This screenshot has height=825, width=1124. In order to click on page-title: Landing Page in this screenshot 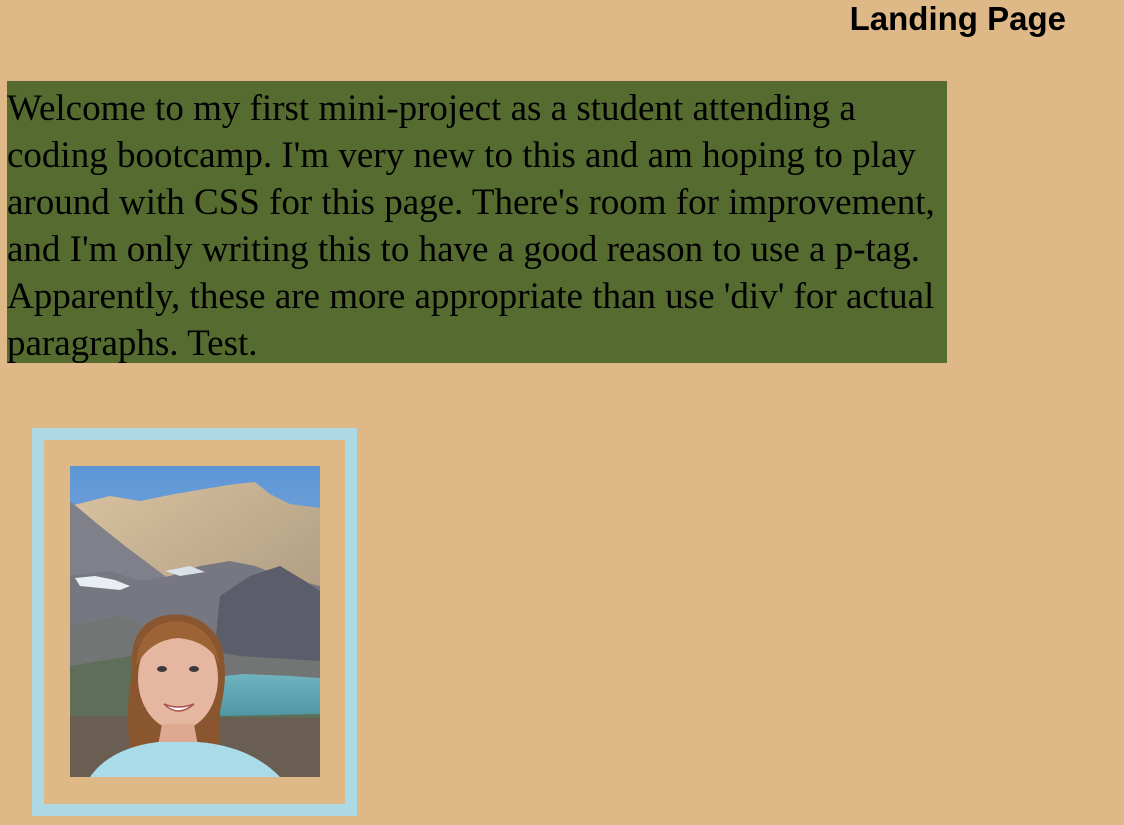, I will do `click(957, 18)`.